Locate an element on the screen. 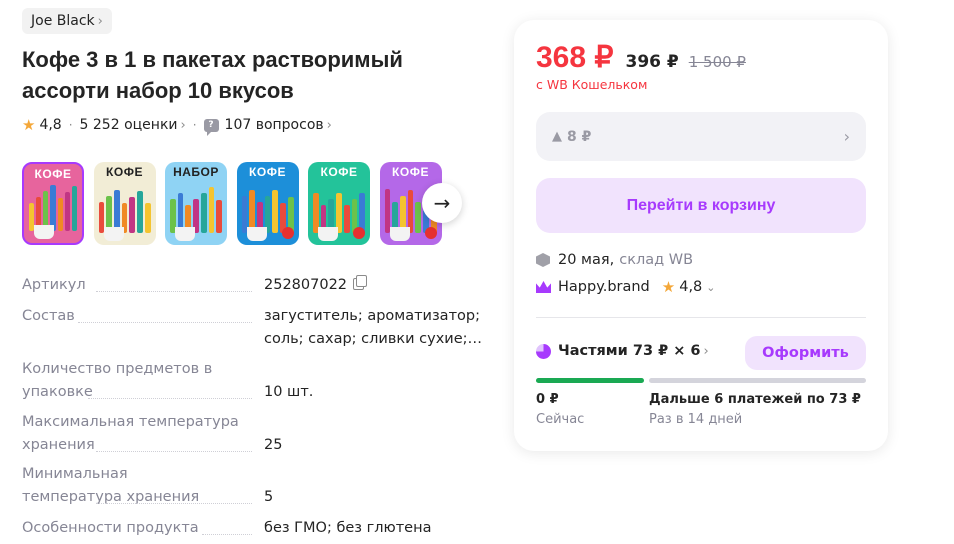 The image size is (954, 544). pay-now-amount: 0 ₽ is located at coordinates (547, 399).